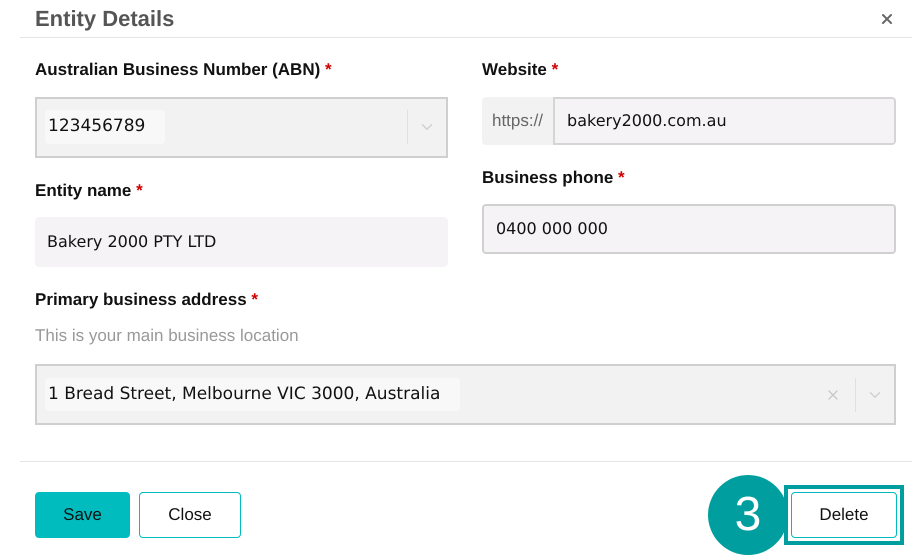 This screenshot has width=912, height=555. Describe the element at coordinates (689, 229) in the screenshot. I see `text-field: 0400 000 000` at that location.